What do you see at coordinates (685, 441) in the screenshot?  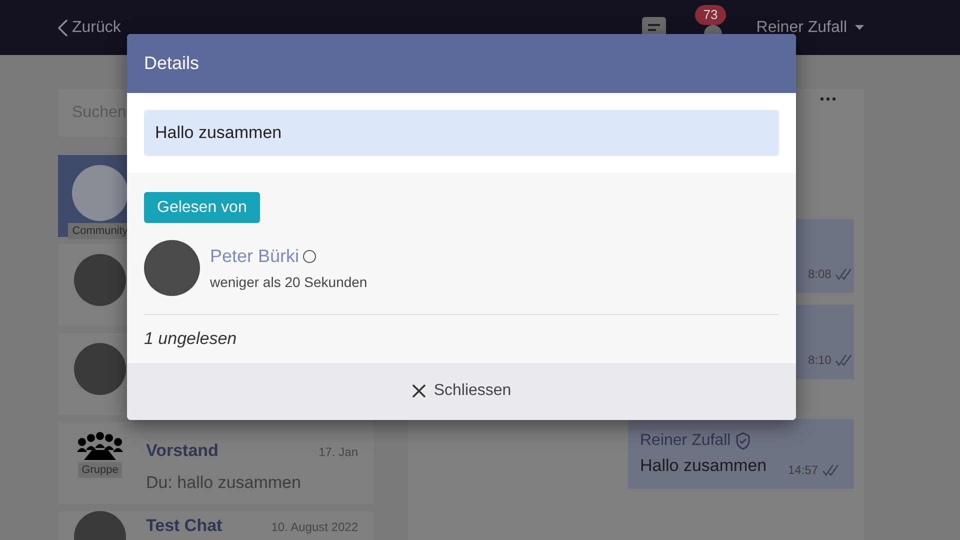 I see `sender-name: Reiner Zufall` at bounding box center [685, 441].